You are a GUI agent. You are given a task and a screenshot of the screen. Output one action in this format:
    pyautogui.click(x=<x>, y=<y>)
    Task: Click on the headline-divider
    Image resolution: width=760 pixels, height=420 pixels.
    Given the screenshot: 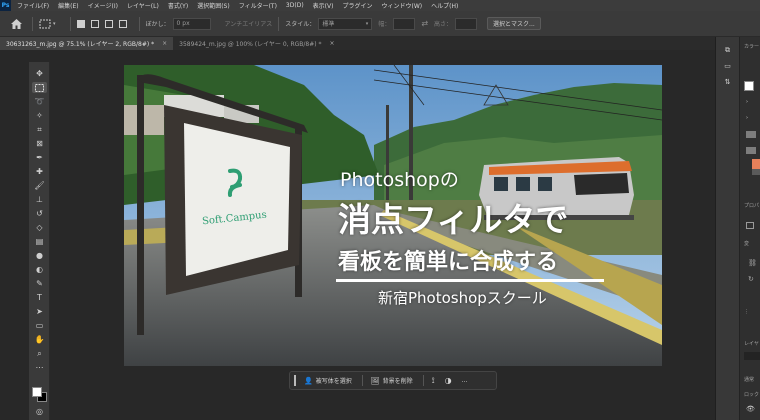 What is the action you would take?
    pyautogui.click(x=470, y=280)
    